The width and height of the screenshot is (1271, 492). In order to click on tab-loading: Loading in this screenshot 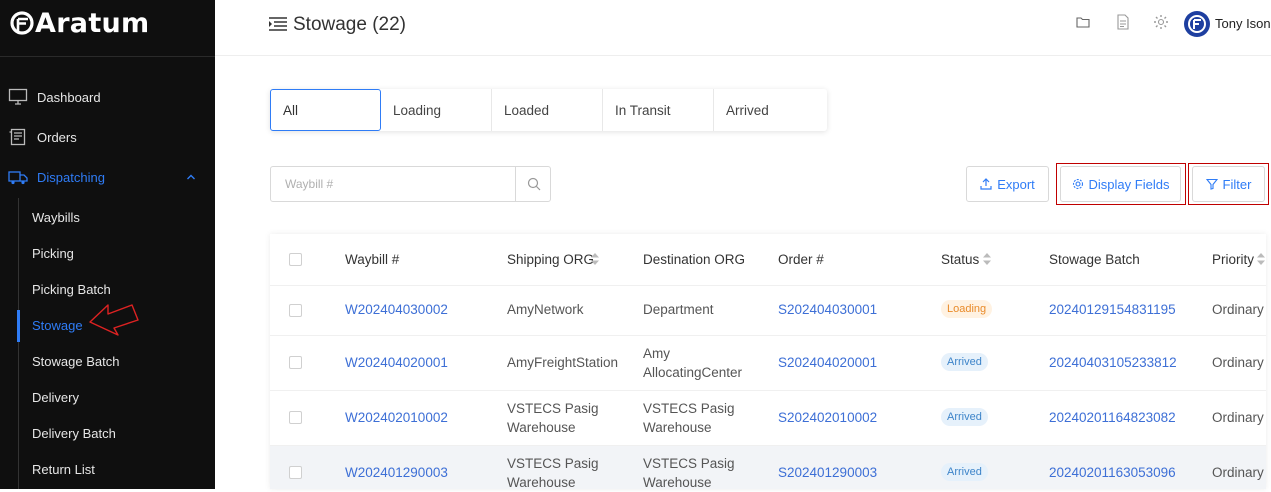, I will do `click(436, 110)`.